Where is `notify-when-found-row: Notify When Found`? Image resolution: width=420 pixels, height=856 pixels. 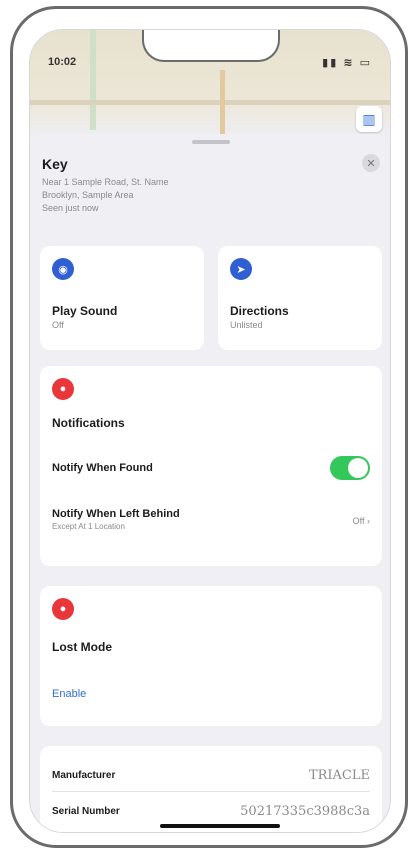 notify-when-found-row: Notify When Found is located at coordinates (211, 468).